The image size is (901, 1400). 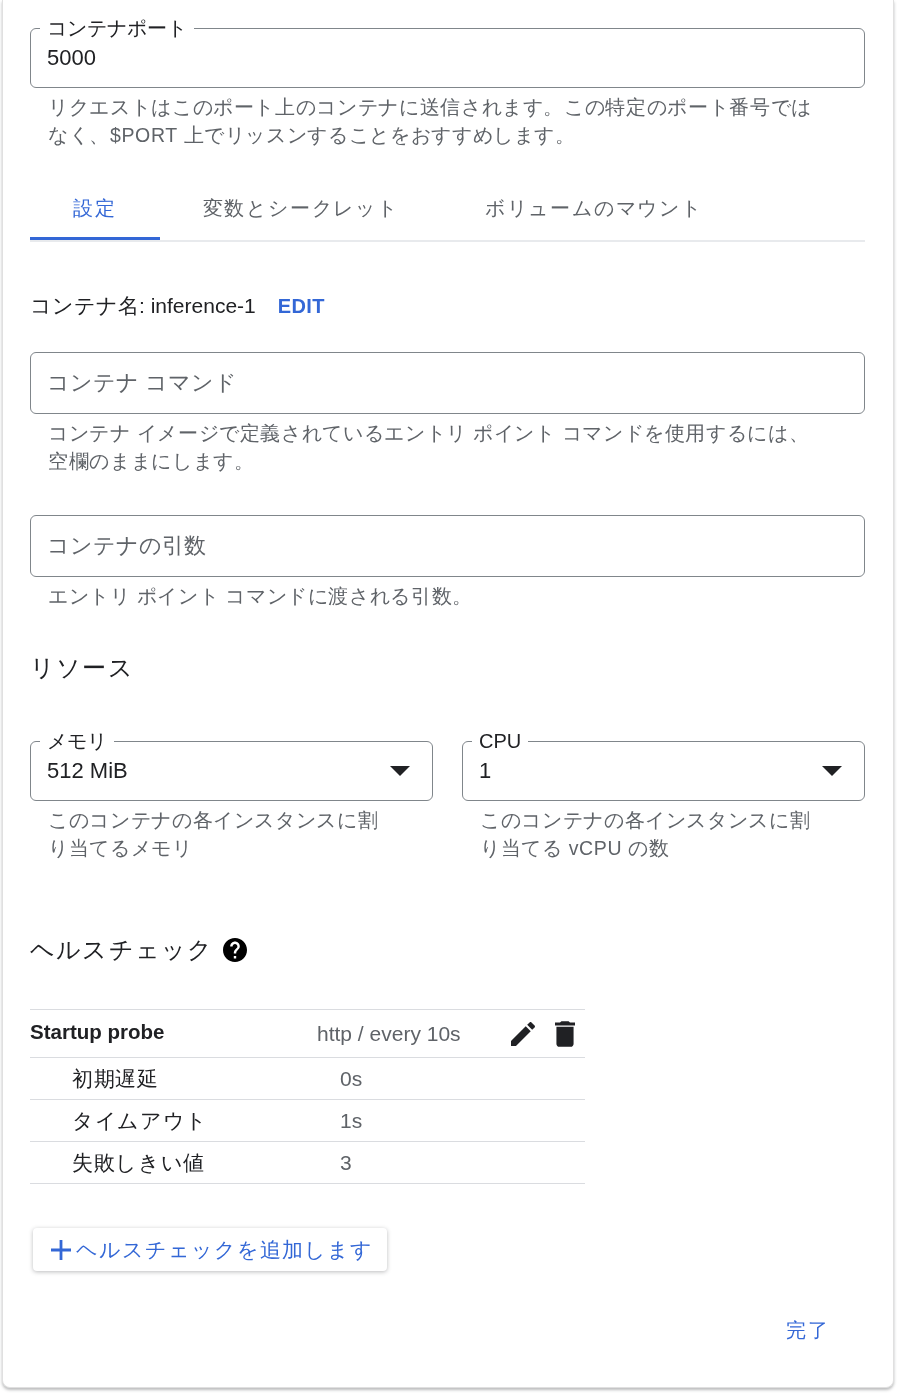 I want to click on setting-label: 失敗しきい値, so click(x=138, y=1162).